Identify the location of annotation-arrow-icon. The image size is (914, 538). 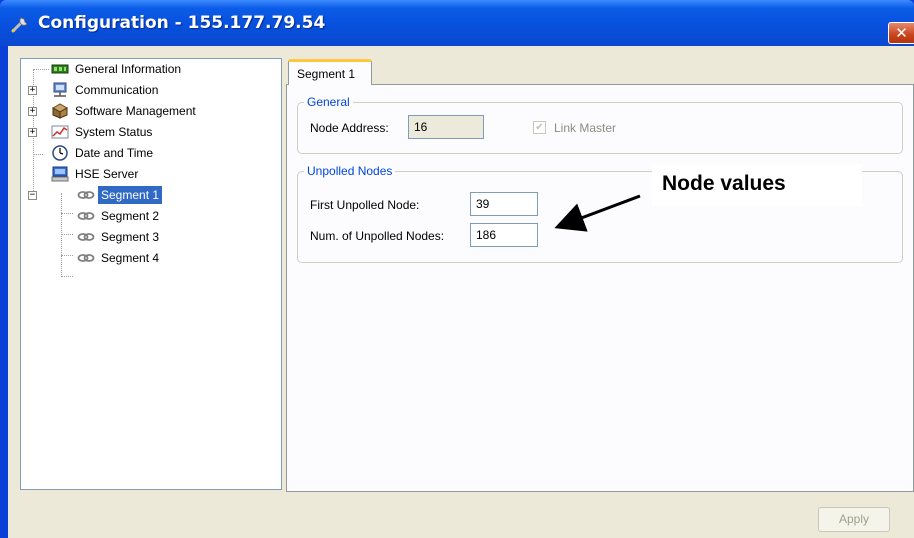
(597, 213).